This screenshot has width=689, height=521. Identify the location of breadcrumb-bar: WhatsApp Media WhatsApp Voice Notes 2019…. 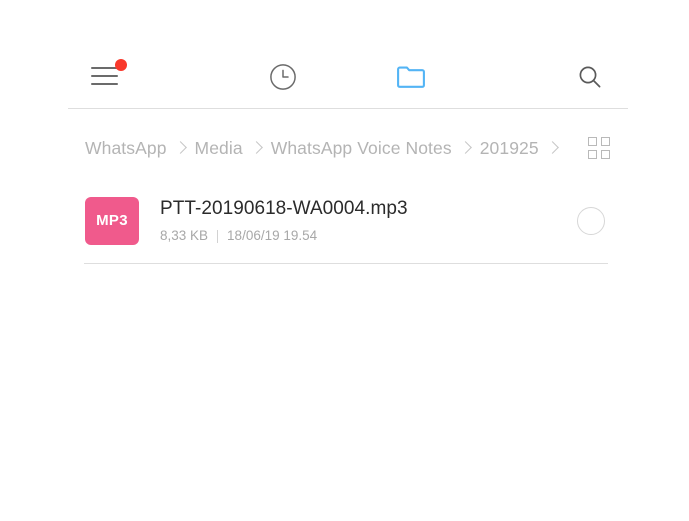
(347, 148).